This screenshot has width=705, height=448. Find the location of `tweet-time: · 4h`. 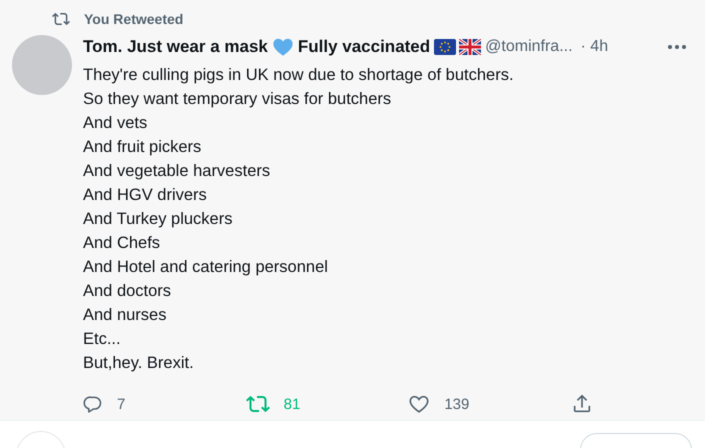

tweet-time: · 4h is located at coordinates (594, 47).